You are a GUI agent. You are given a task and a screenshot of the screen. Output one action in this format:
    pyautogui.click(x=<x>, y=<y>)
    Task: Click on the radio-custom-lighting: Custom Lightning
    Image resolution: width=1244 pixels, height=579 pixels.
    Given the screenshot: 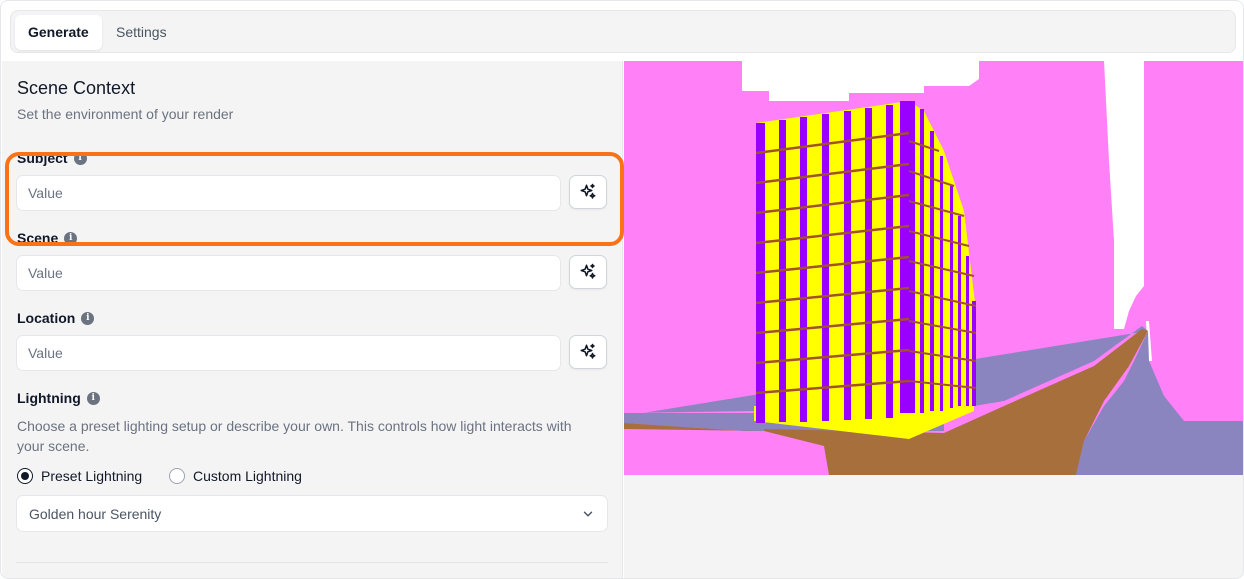 What is the action you would take?
    pyautogui.click(x=235, y=476)
    